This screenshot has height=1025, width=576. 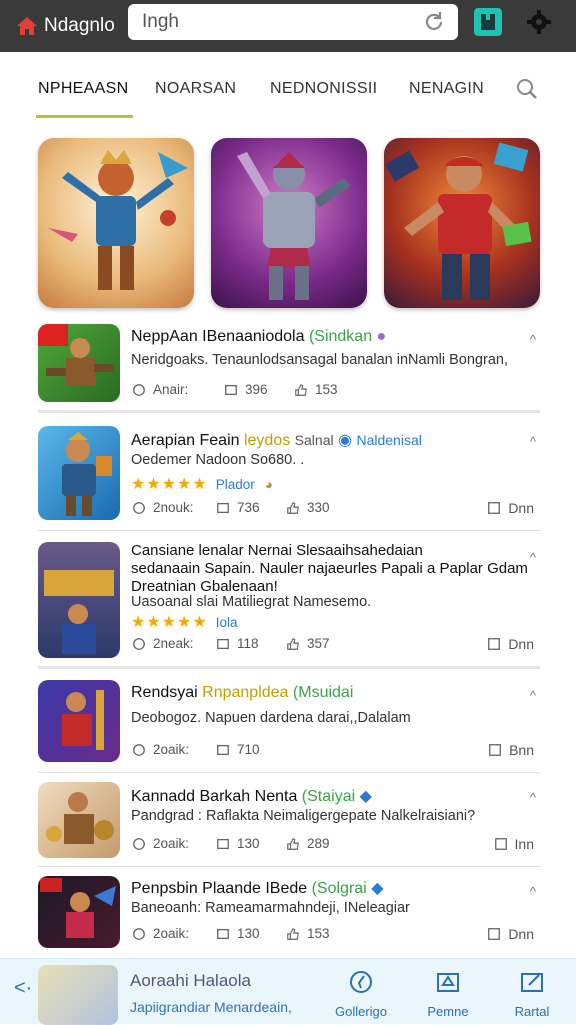 I want to click on meta-label: 2oaik:, so click(x=171, y=843).